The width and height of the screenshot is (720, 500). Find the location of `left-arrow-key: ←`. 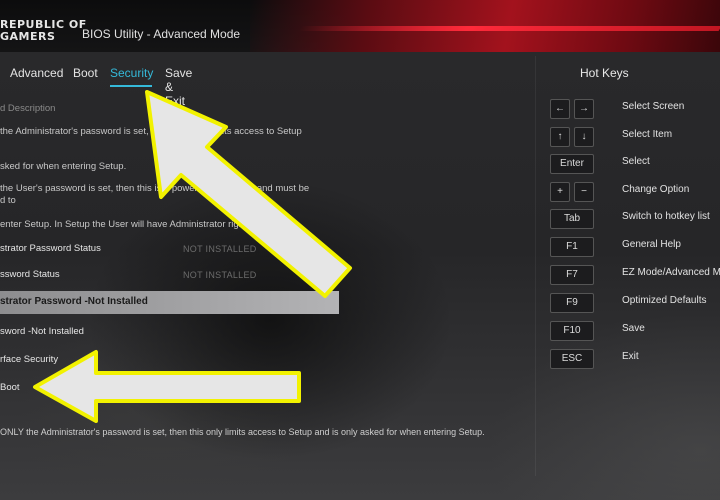

left-arrow-key: ← is located at coordinates (560, 109).